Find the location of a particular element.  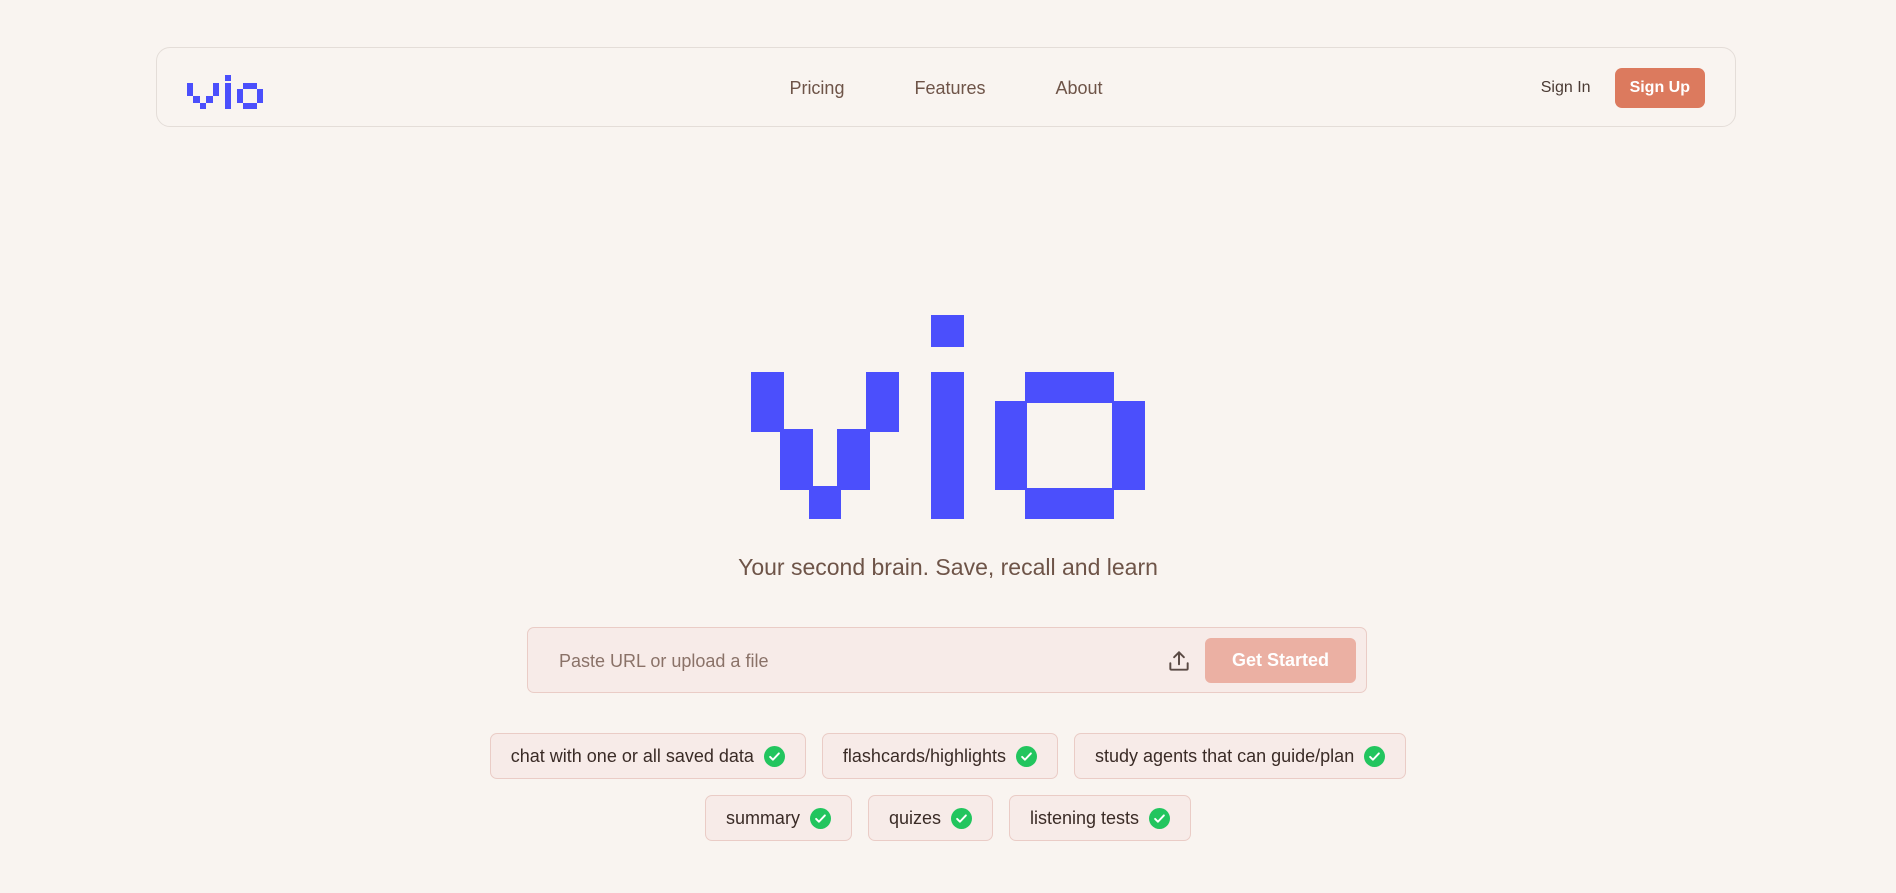

feature-chip: flashcards/highlights is located at coordinates (940, 756).